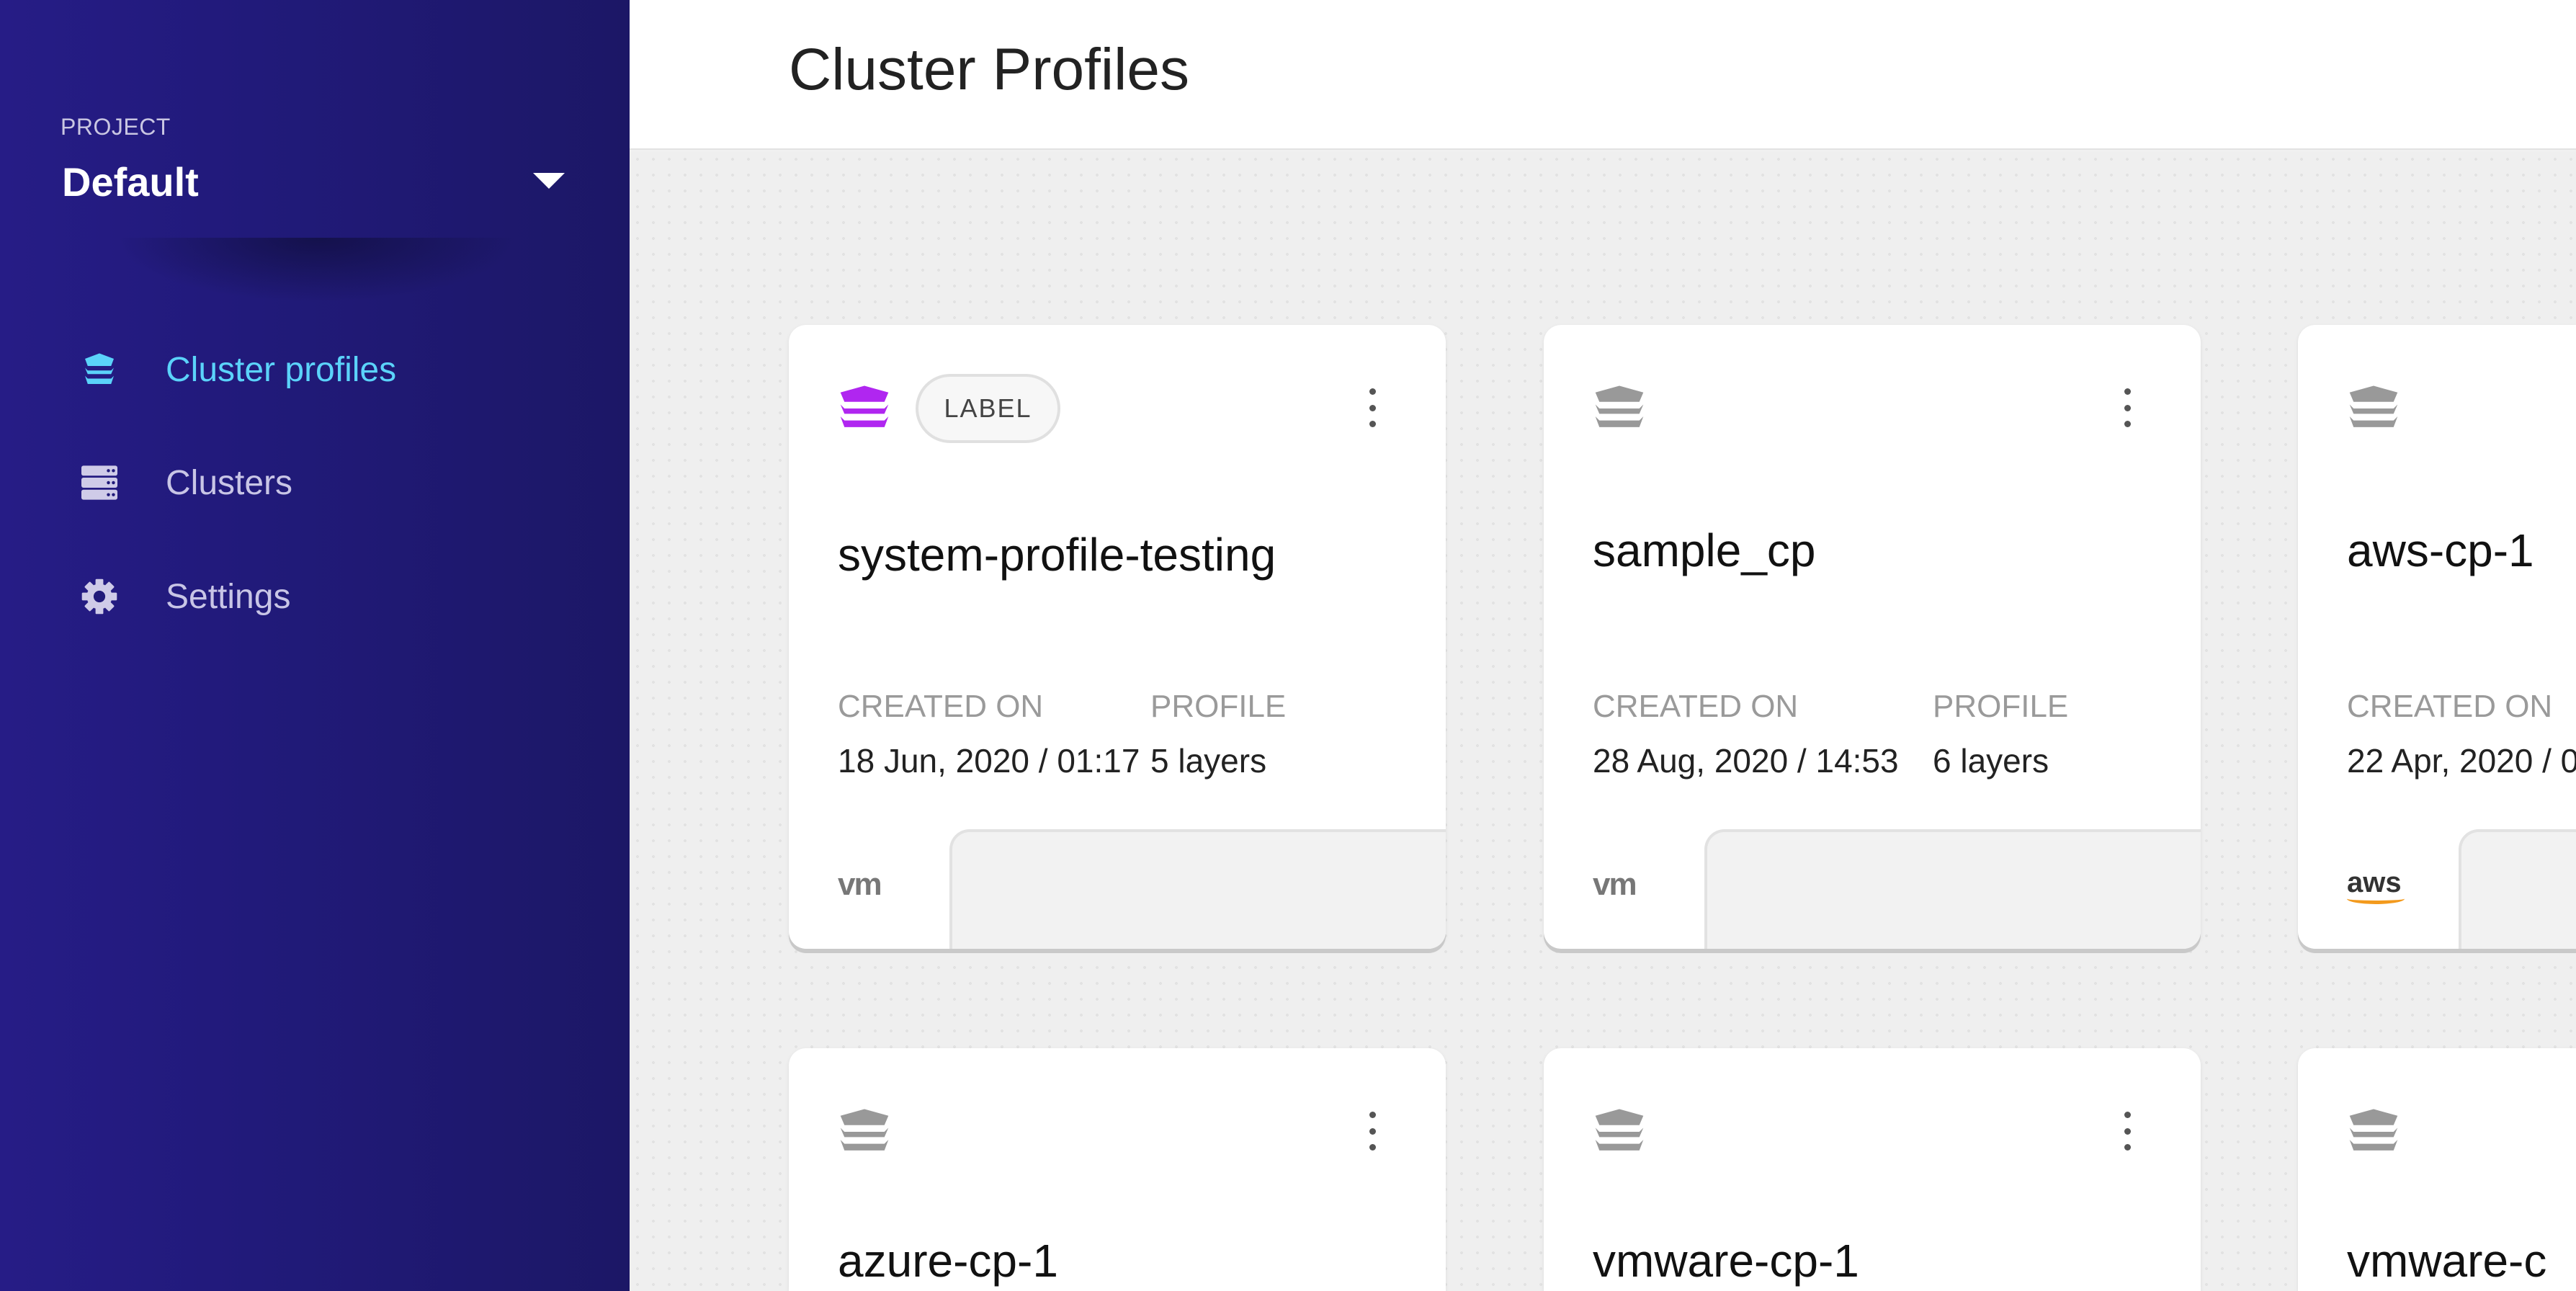 The image size is (2576, 1291). What do you see at coordinates (2437, 637) in the screenshot?
I see `profile-card: aws-cp-1 CREATED ON 22 Apr, 2020 / 0 aws` at bounding box center [2437, 637].